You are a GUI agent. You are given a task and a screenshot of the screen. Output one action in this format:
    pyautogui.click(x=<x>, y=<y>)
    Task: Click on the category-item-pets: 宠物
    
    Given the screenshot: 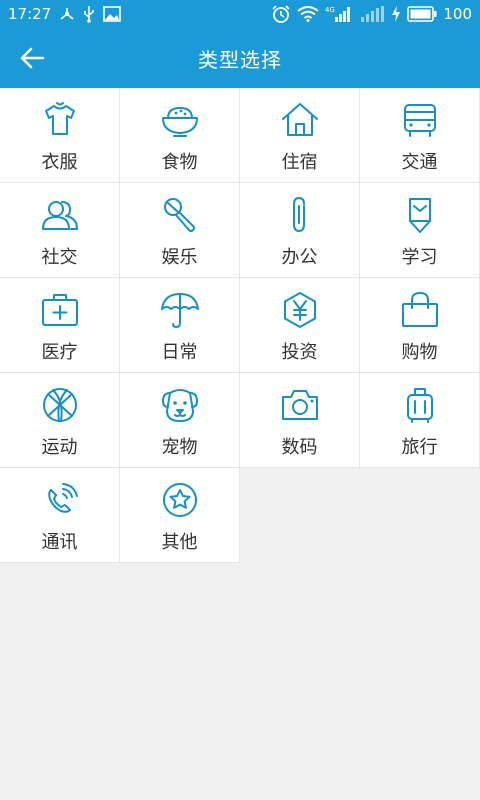 What is the action you would take?
    pyautogui.click(x=180, y=420)
    